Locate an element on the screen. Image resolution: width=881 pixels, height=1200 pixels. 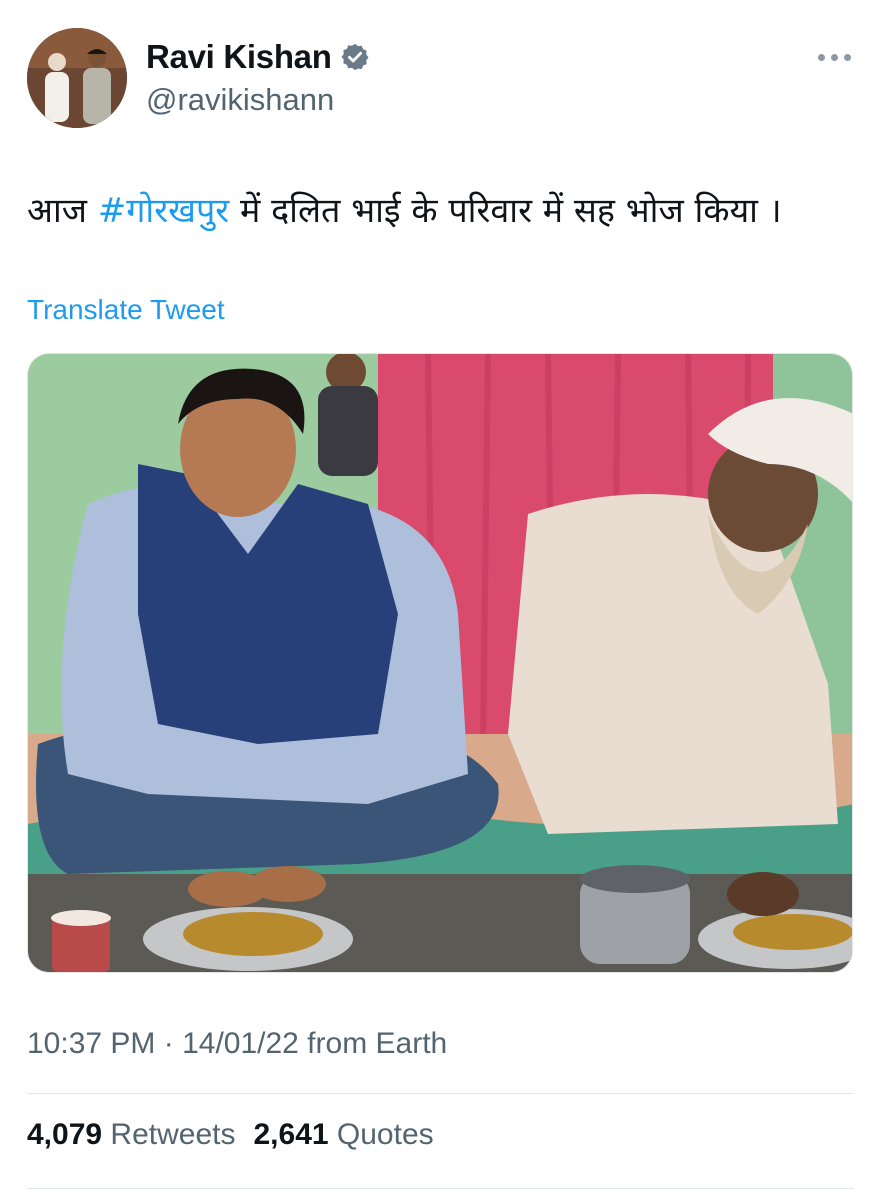
tweet-text-prefix: आज is located at coordinates (62, 211).